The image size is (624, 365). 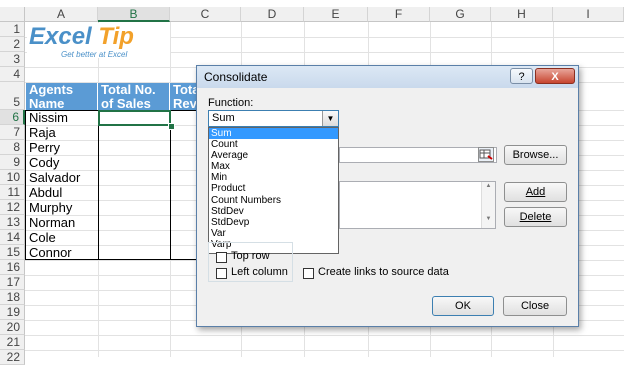 What do you see at coordinates (588, 14) in the screenshot?
I see `column-header-i: I` at bounding box center [588, 14].